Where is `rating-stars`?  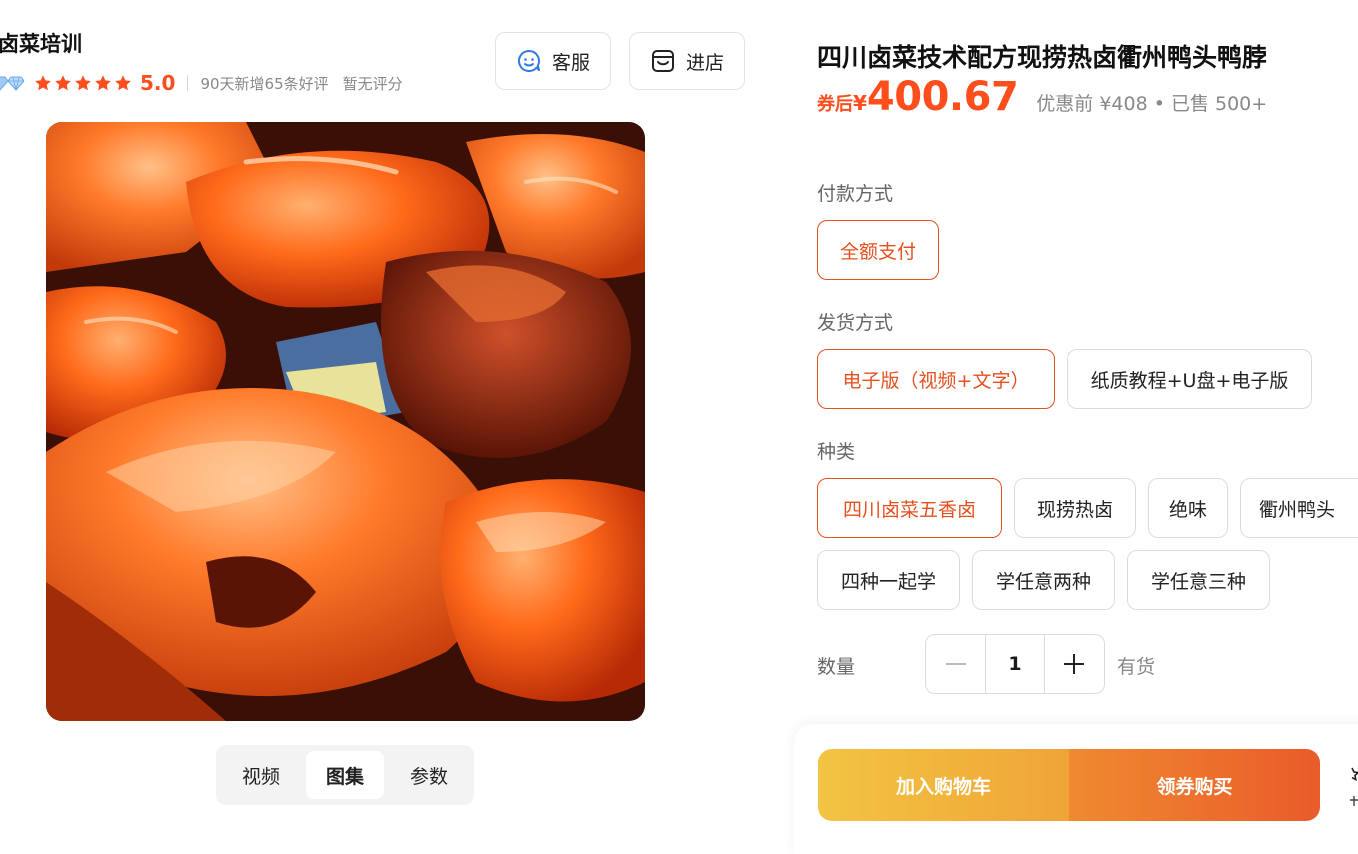 rating-stars is located at coordinates (83, 83).